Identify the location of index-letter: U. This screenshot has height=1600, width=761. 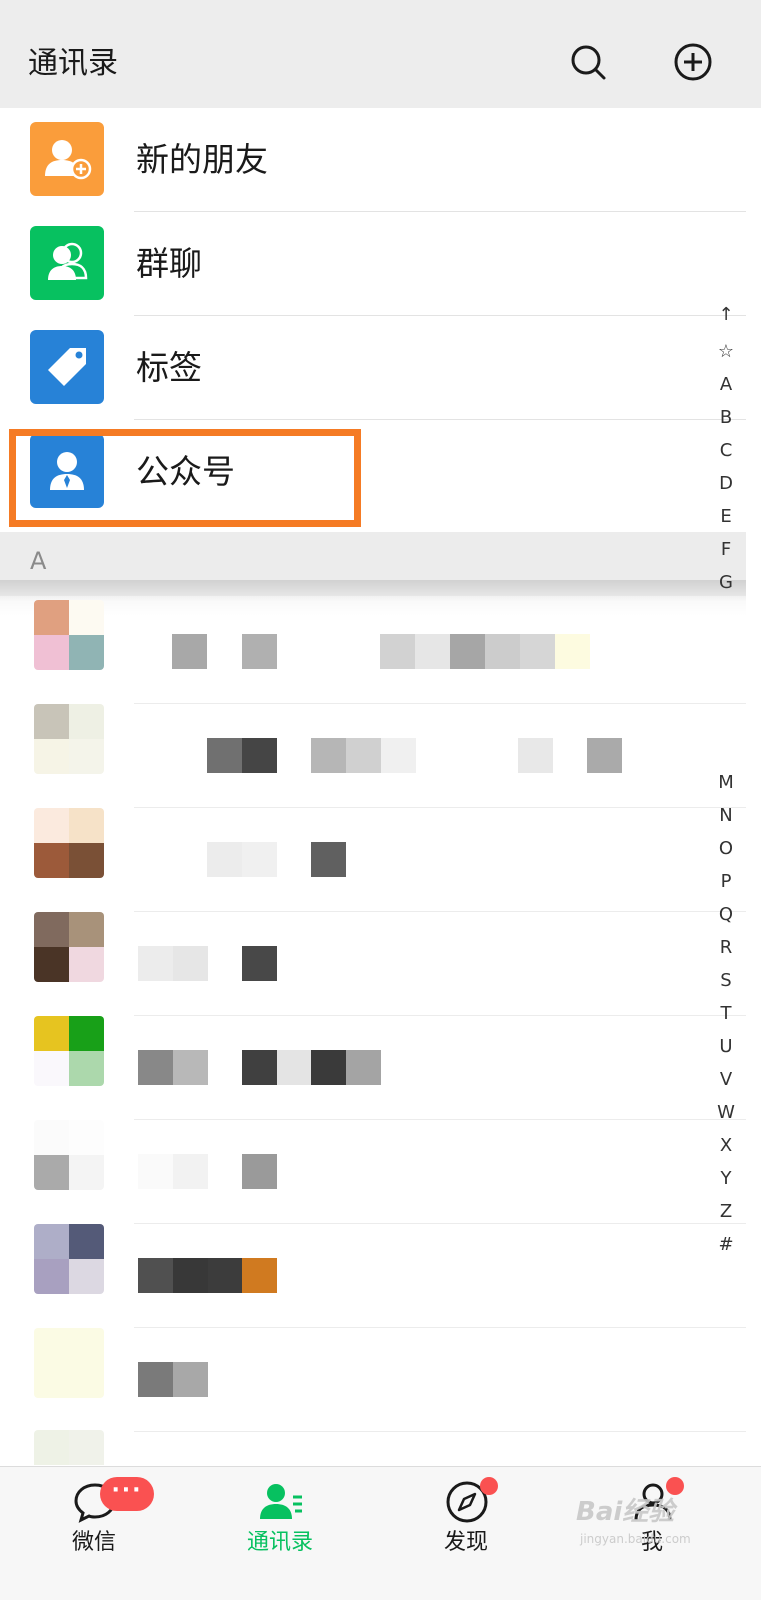
(726, 1047).